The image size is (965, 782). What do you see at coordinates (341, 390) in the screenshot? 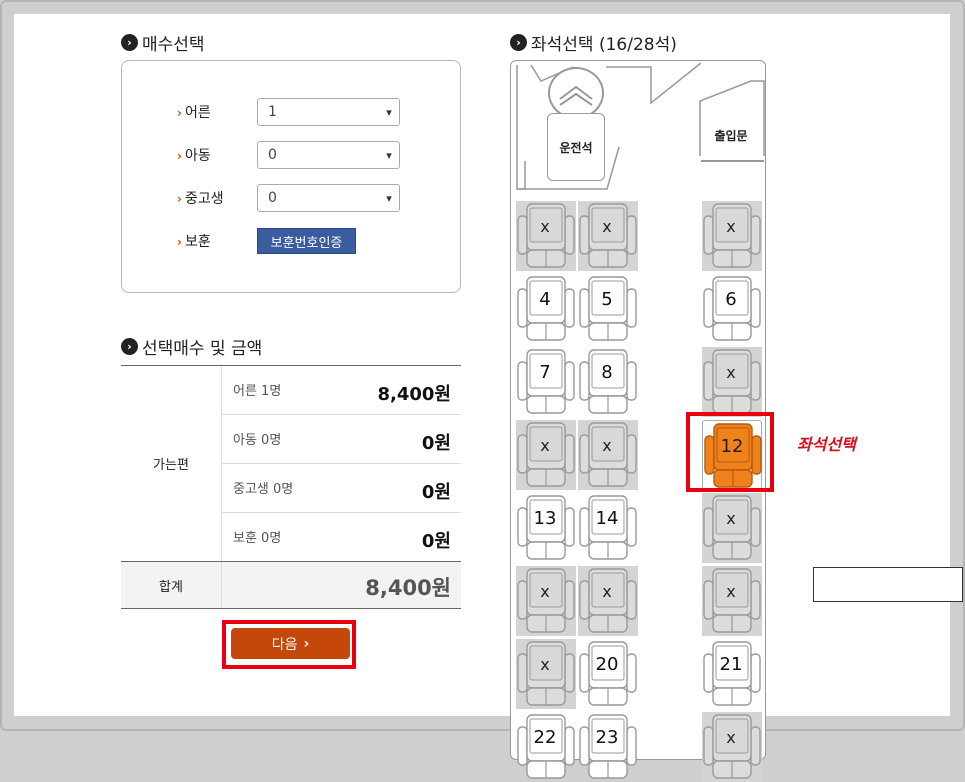
I see `price-row-adult: 어른 1명 8,400원` at bounding box center [341, 390].